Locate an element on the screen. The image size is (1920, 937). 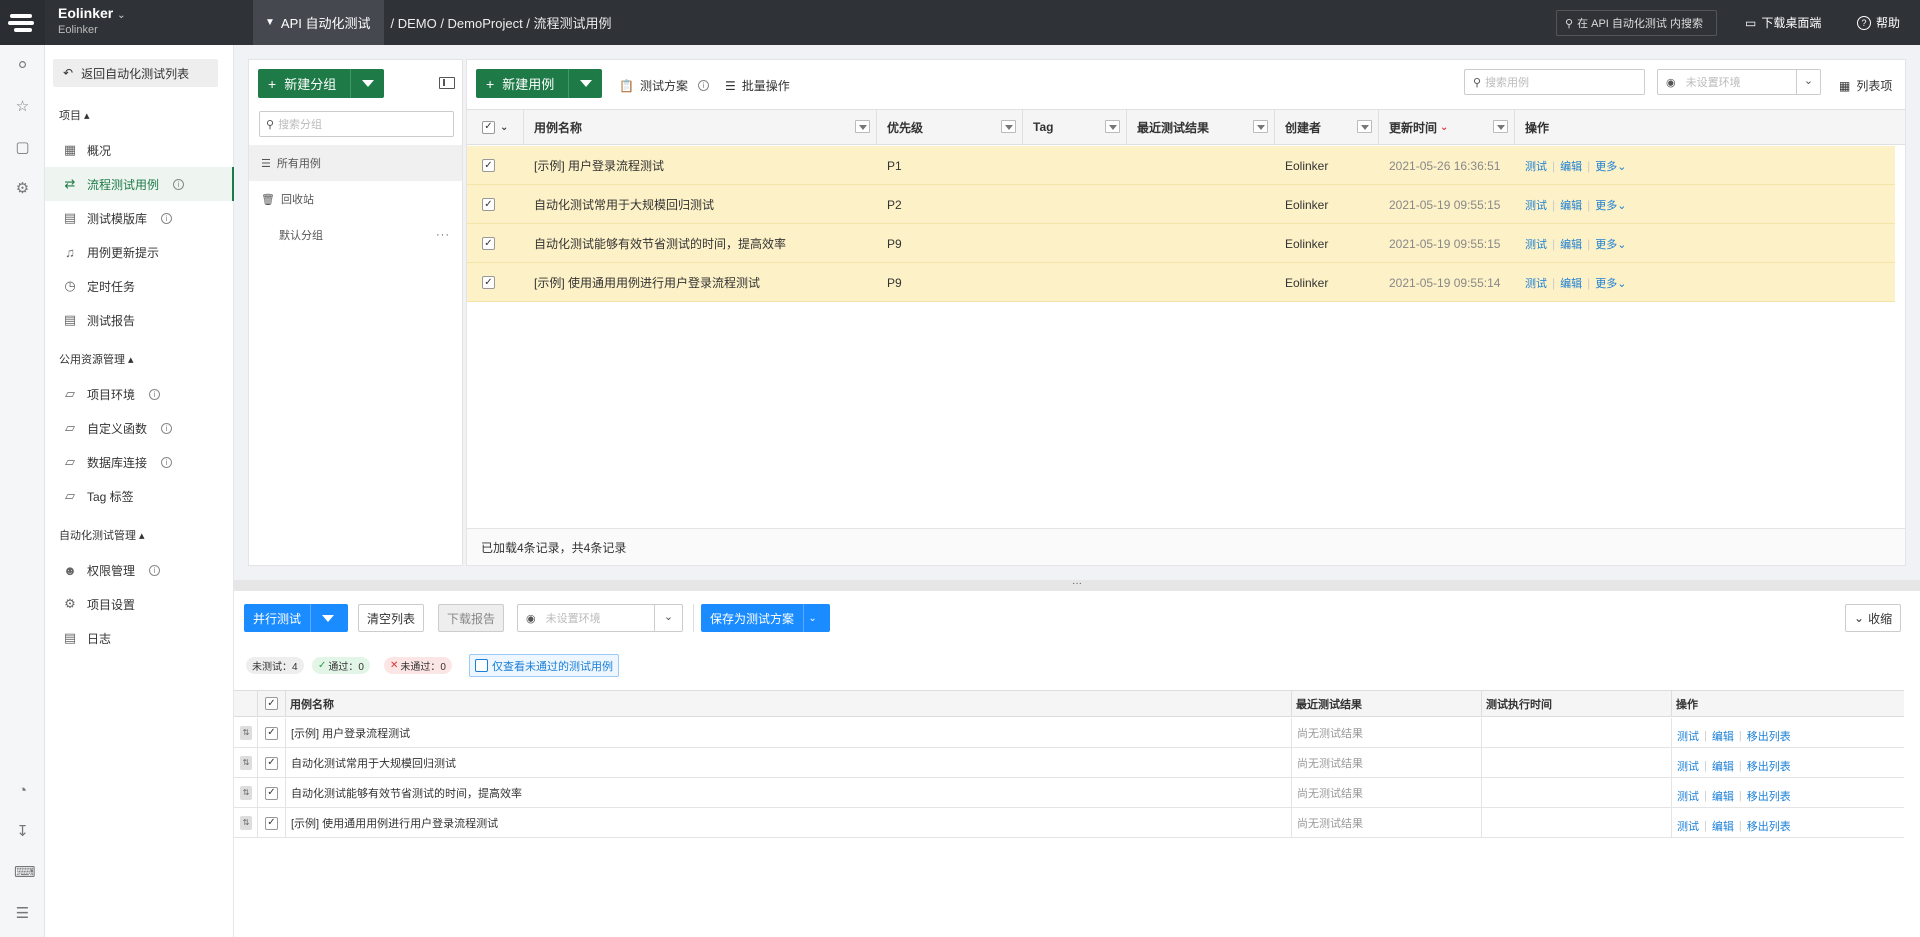
parallel-test-label: 并行测试 is located at coordinates (277, 618).